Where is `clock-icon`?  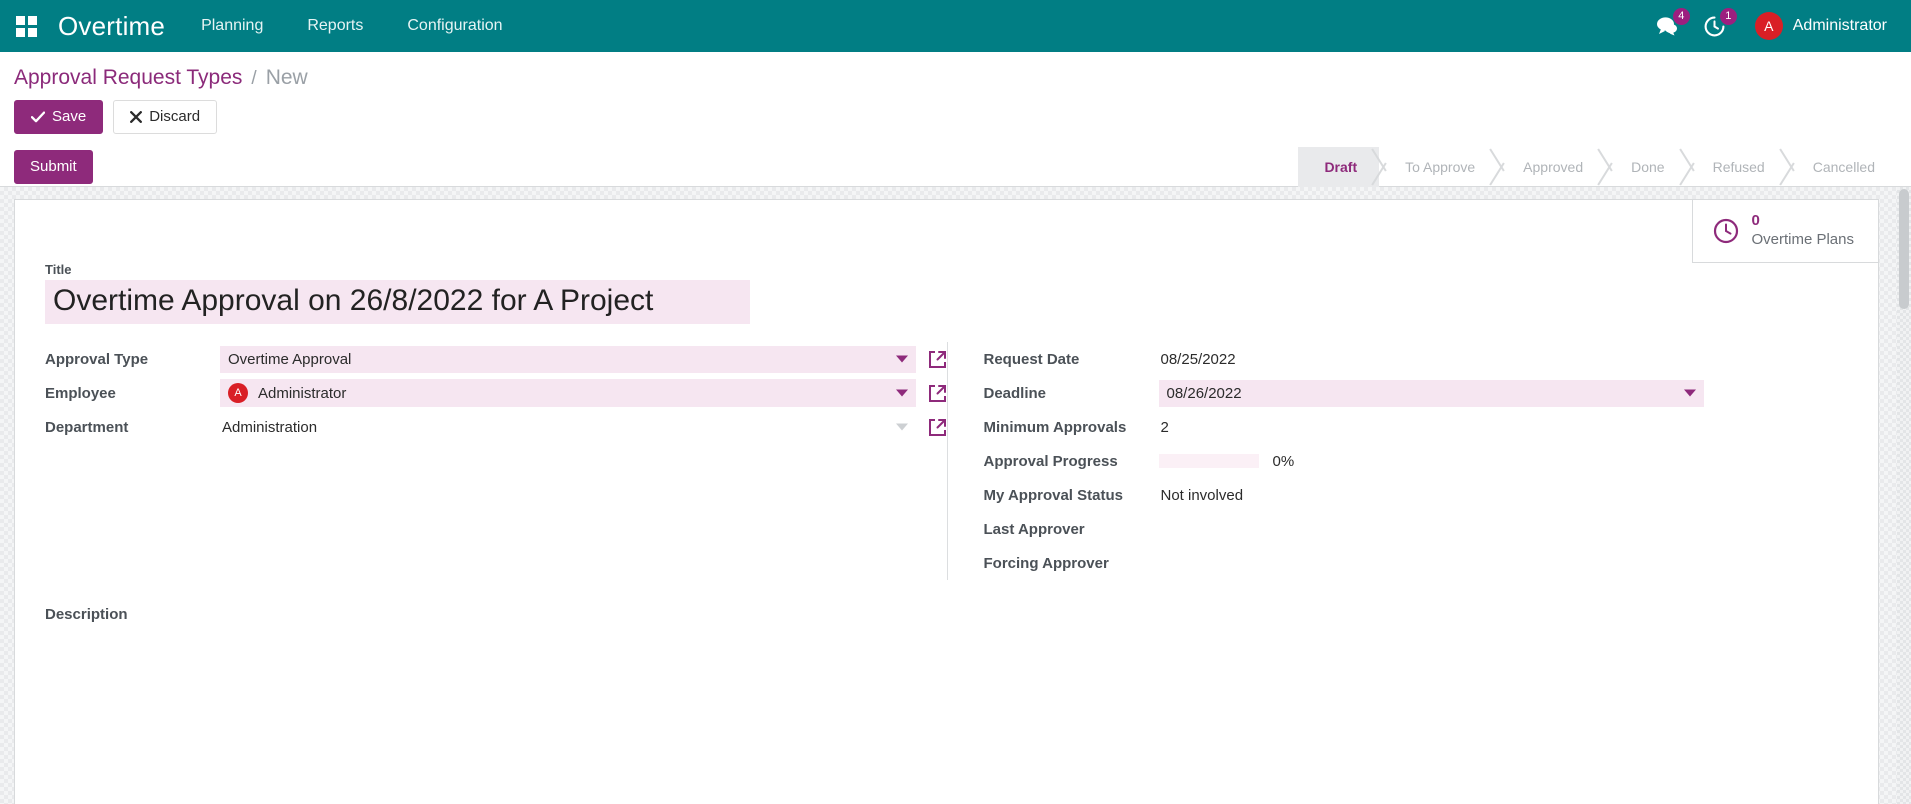 clock-icon is located at coordinates (1726, 230).